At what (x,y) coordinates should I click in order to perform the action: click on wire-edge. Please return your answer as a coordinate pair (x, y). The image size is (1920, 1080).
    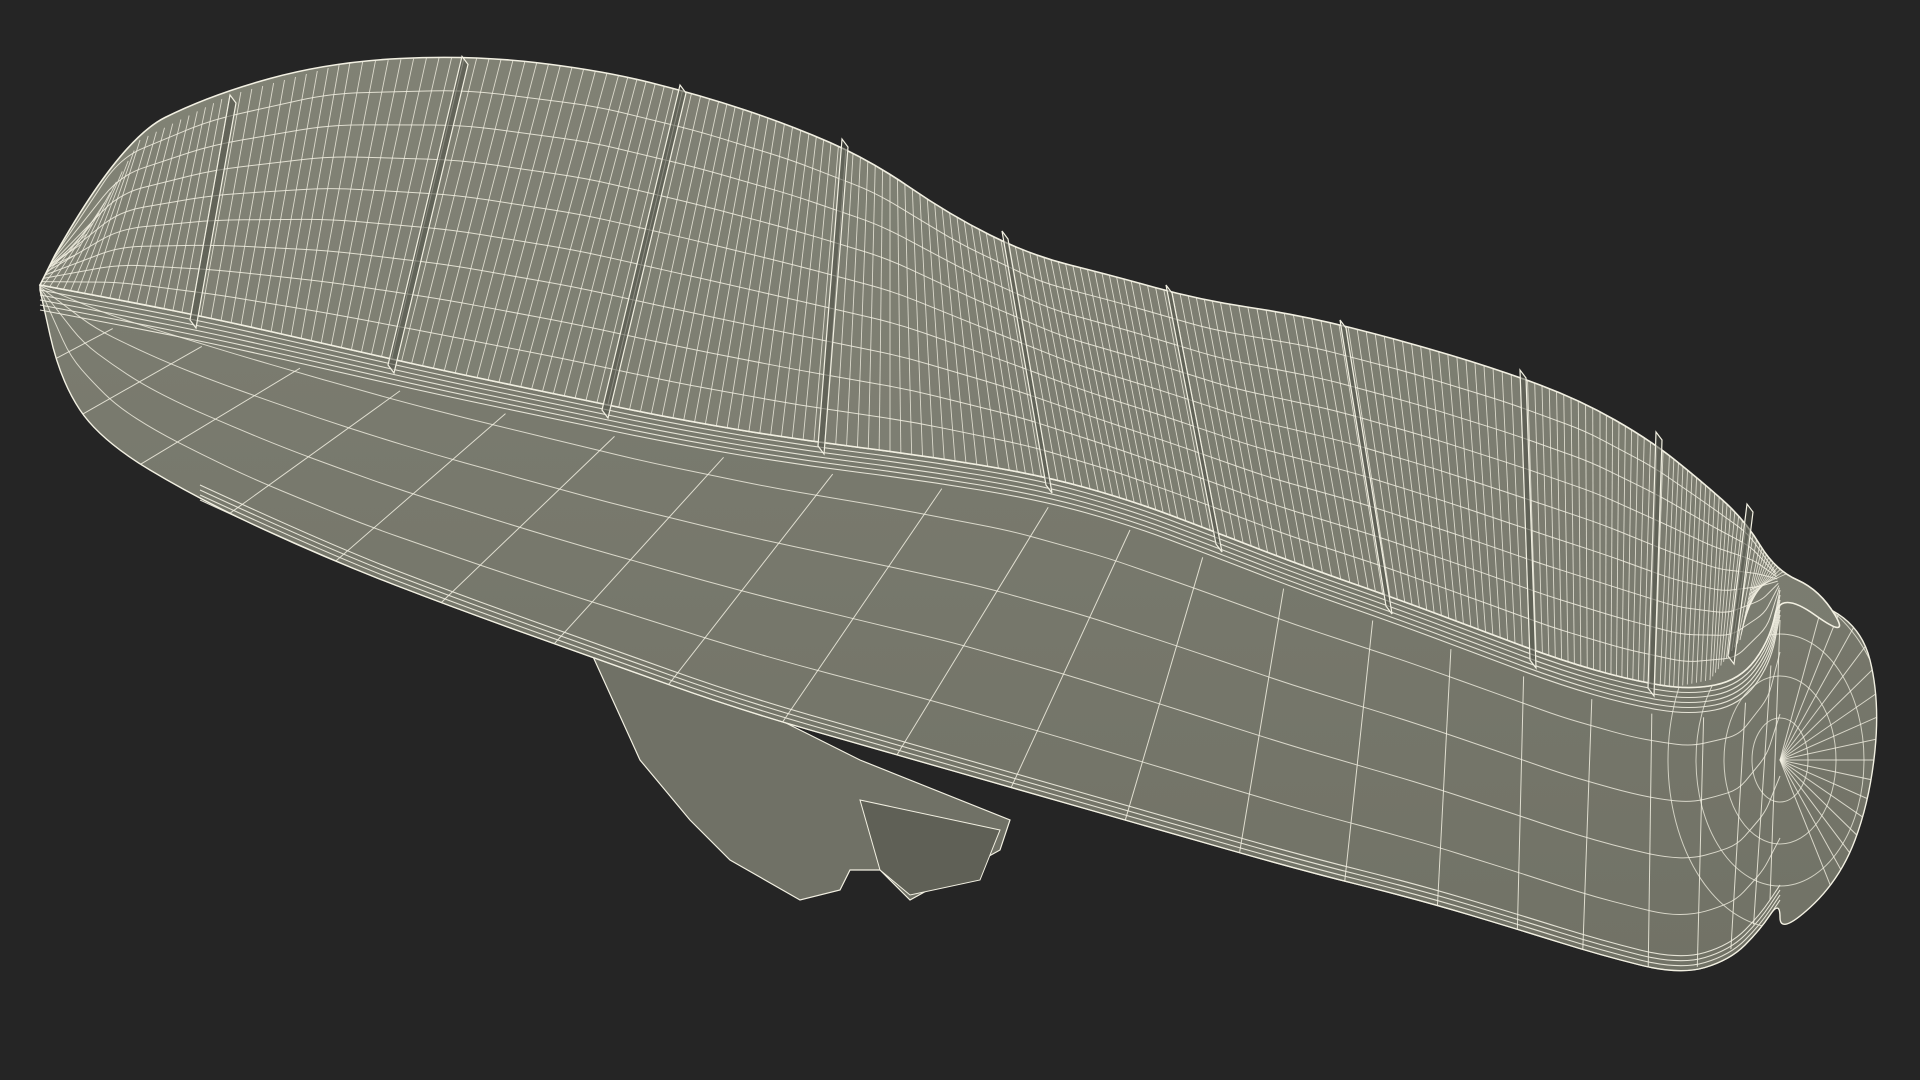
    Looking at the image, I should click on (40, 302).